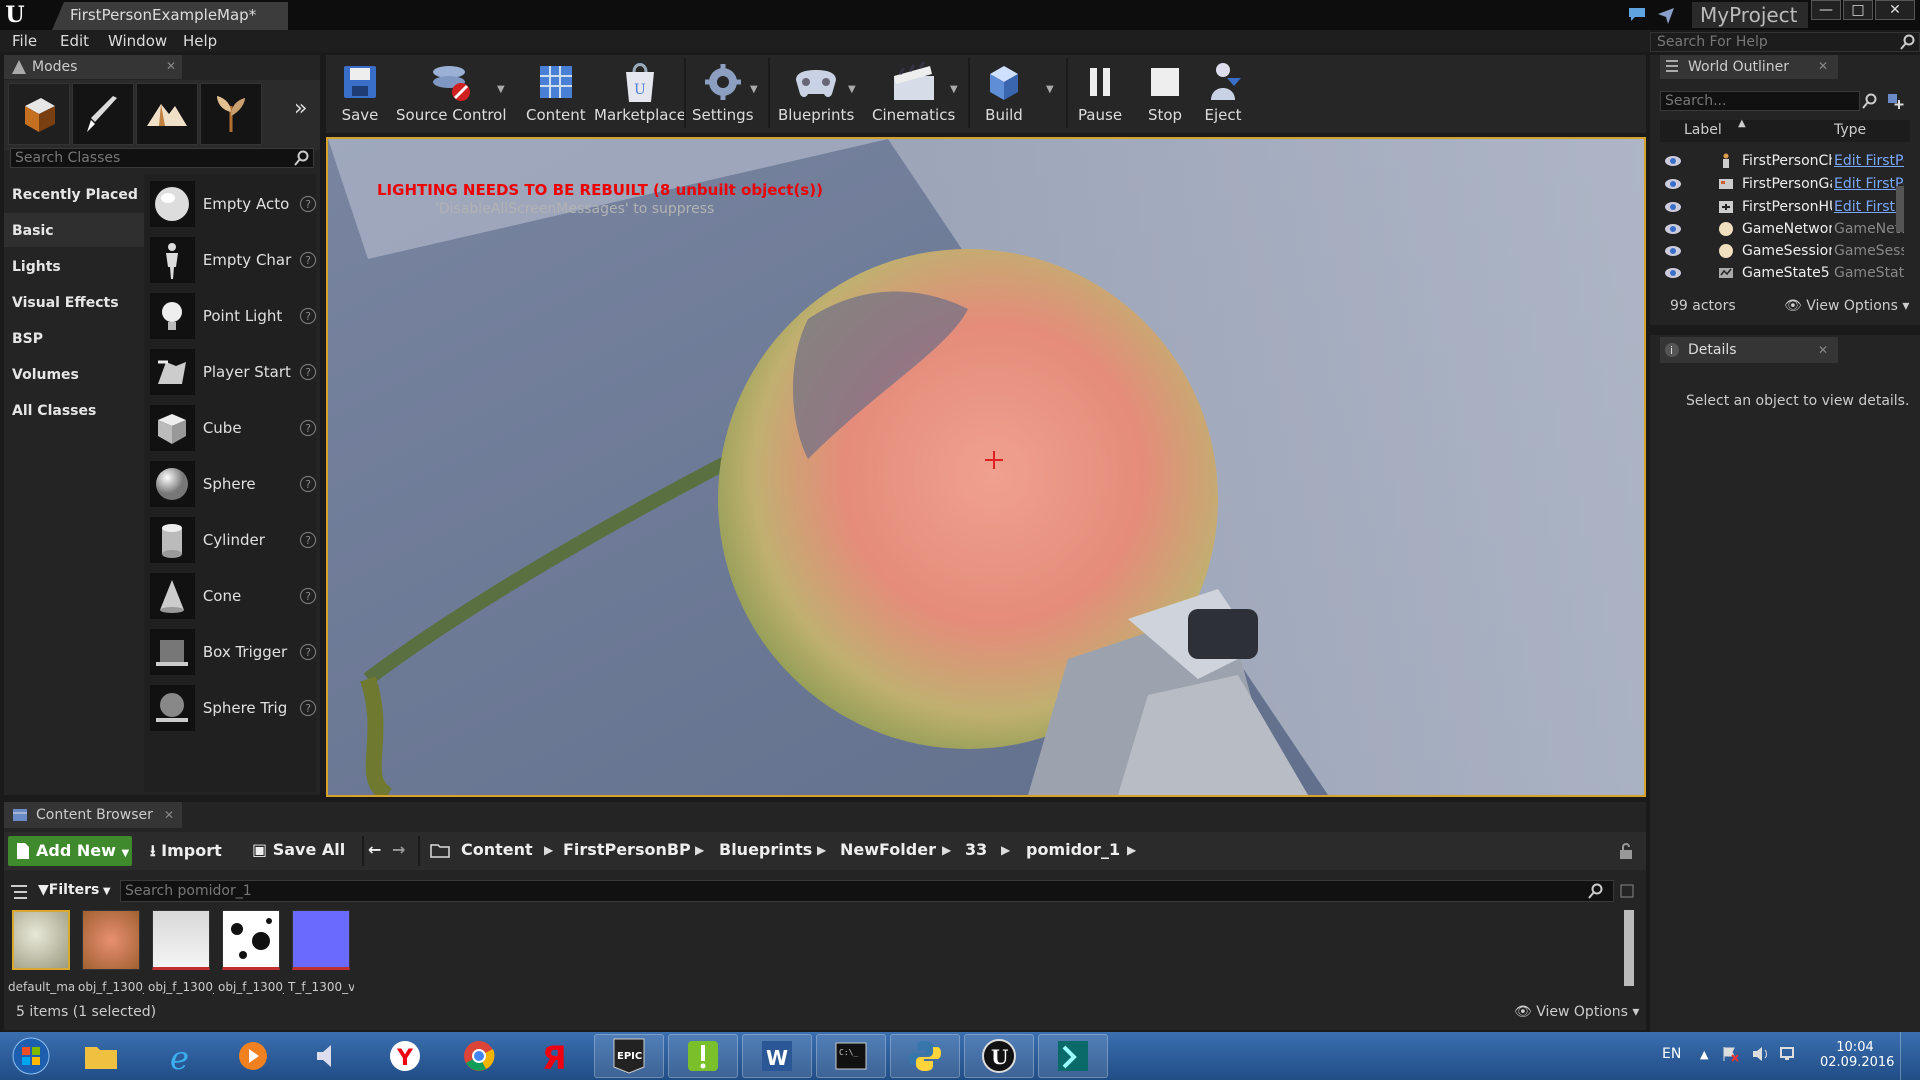 The height and width of the screenshot is (1080, 1920). What do you see at coordinates (1165, 91) in the screenshot?
I see `stop-button: Stop` at bounding box center [1165, 91].